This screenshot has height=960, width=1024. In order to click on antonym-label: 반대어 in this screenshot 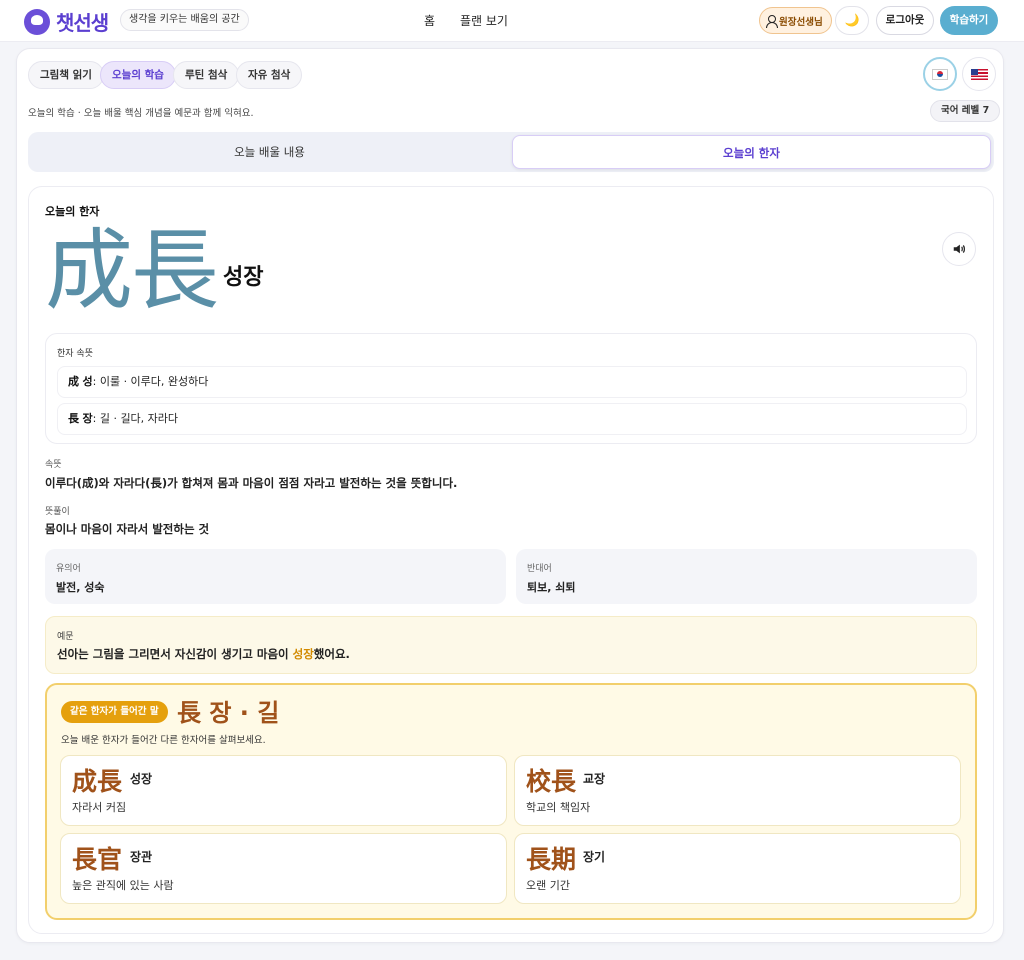, I will do `click(539, 569)`.